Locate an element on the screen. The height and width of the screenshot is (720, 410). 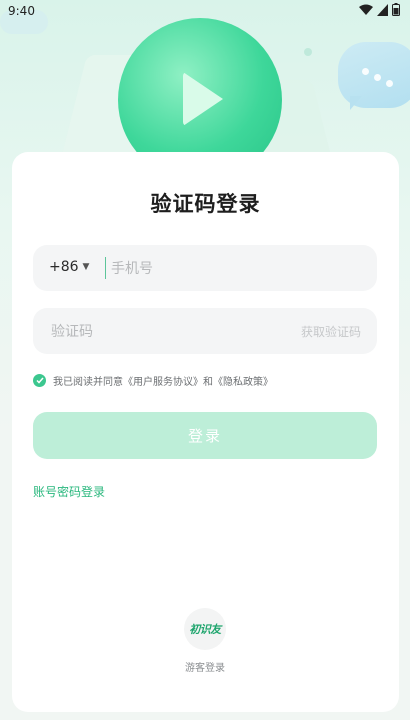
app-logo: 初识友 is located at coordinates (205, 629).